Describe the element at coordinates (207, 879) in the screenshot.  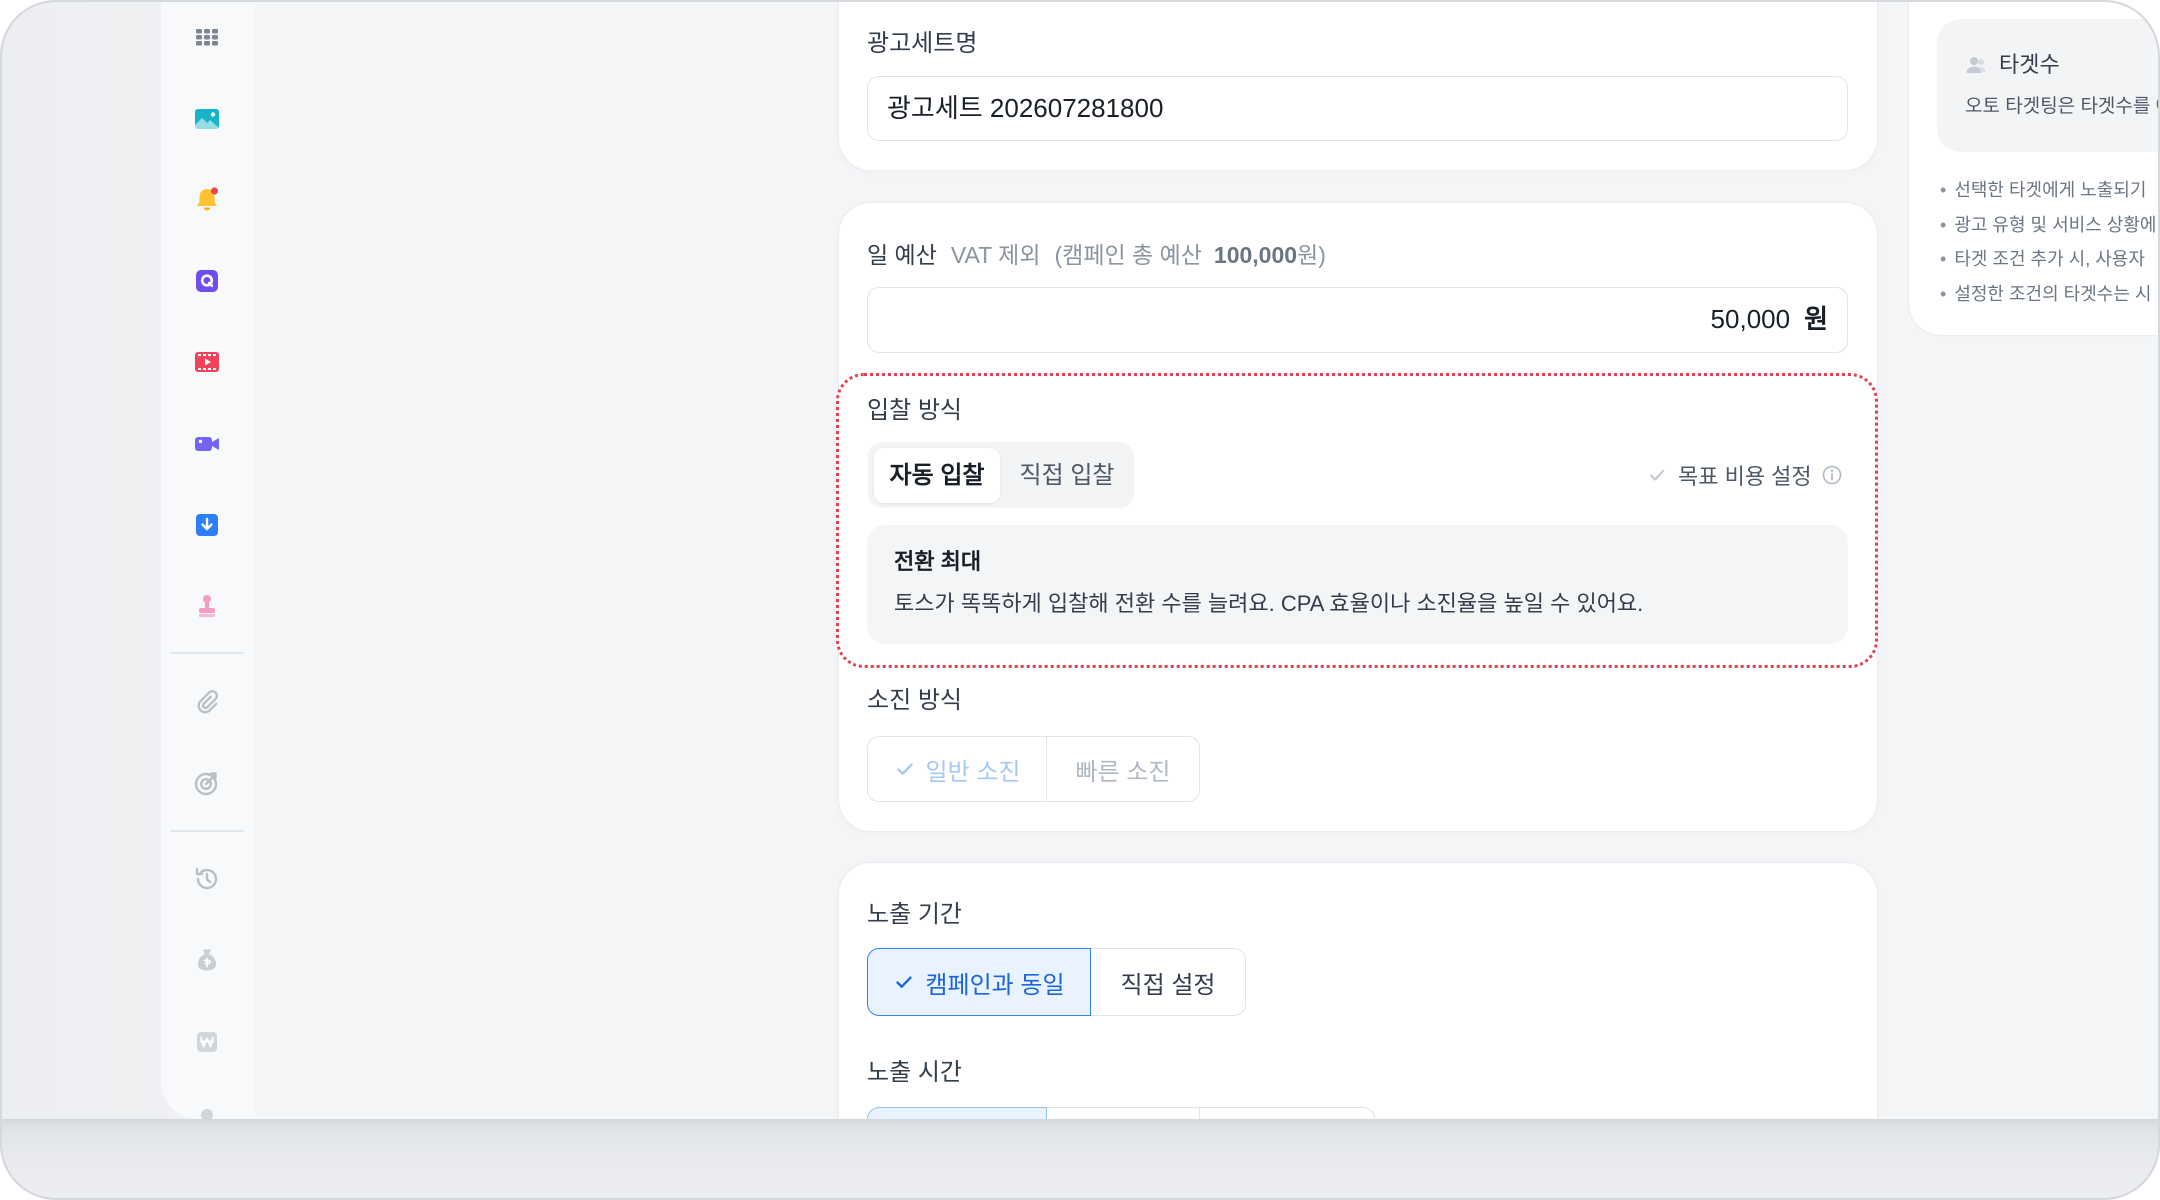
I see `history-icon` at that location.